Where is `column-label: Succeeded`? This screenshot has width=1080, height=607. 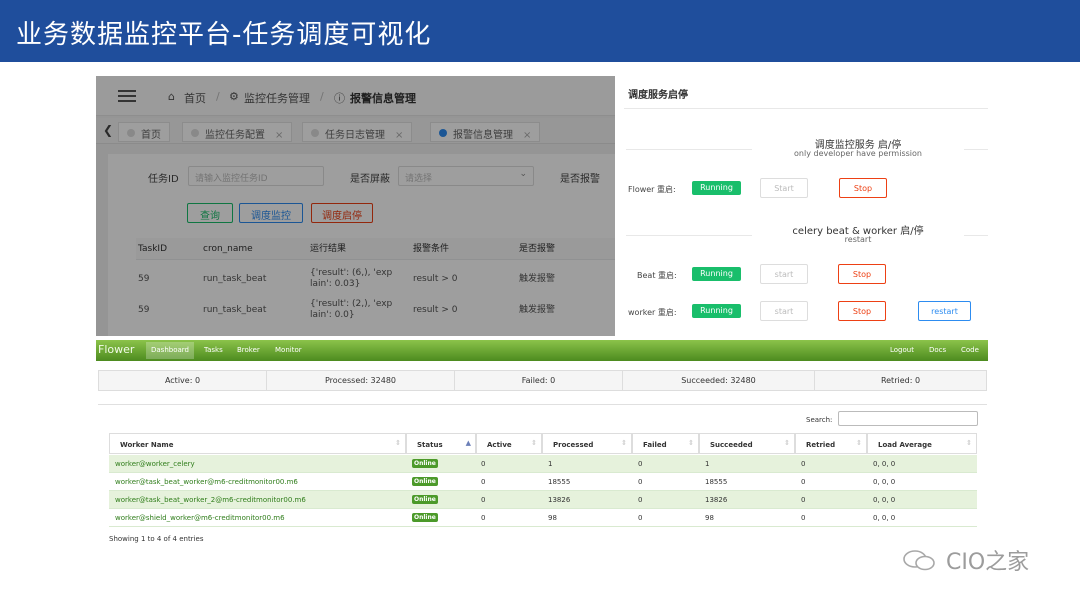
column-label: Succeeded is located at coordinates (731, 445).